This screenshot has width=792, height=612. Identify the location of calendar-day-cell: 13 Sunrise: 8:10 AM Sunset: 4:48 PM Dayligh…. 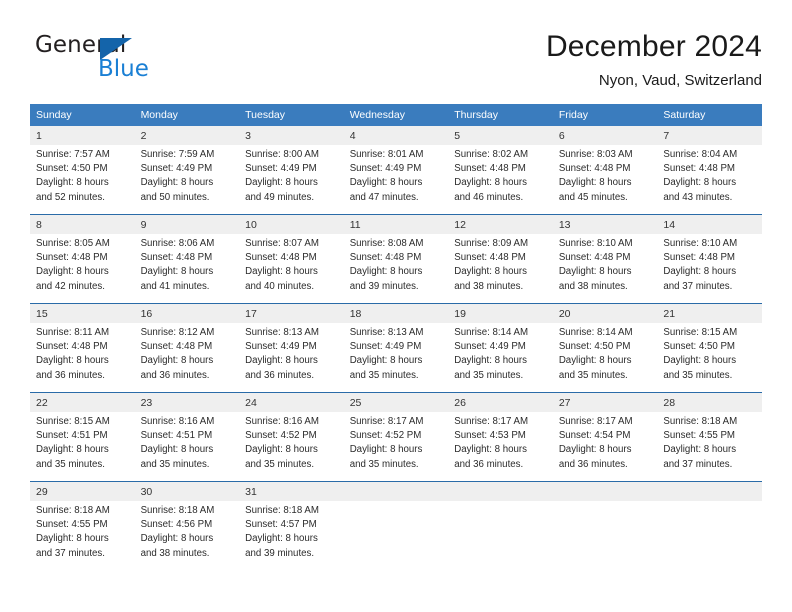
(605, 259).